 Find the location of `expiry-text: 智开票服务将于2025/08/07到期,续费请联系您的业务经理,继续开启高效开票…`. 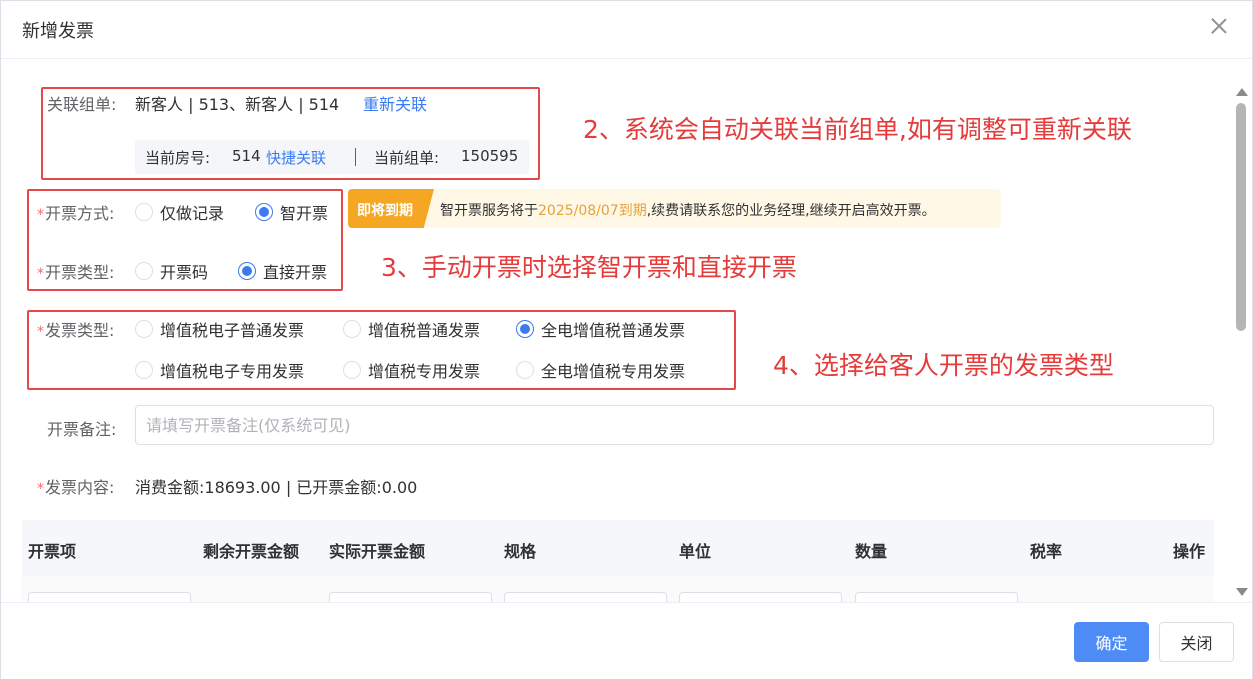

expiry-text: 智开票服务将于2025/08/07到期,续费请联系您的业务经理,继续开启高效开票… is located at coordinates (688, 211).